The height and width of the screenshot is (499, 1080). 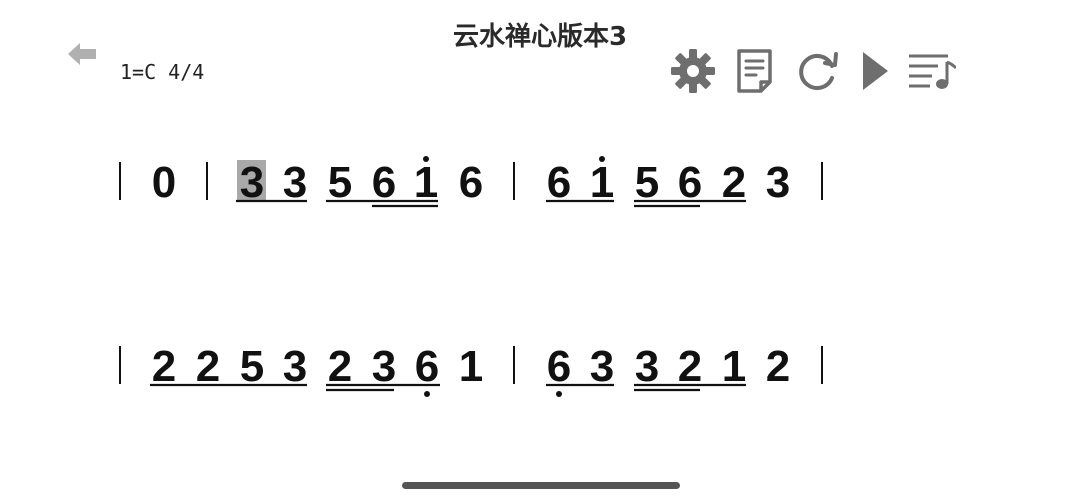 I want to click on sheet-button, so click(x=755, y=71).